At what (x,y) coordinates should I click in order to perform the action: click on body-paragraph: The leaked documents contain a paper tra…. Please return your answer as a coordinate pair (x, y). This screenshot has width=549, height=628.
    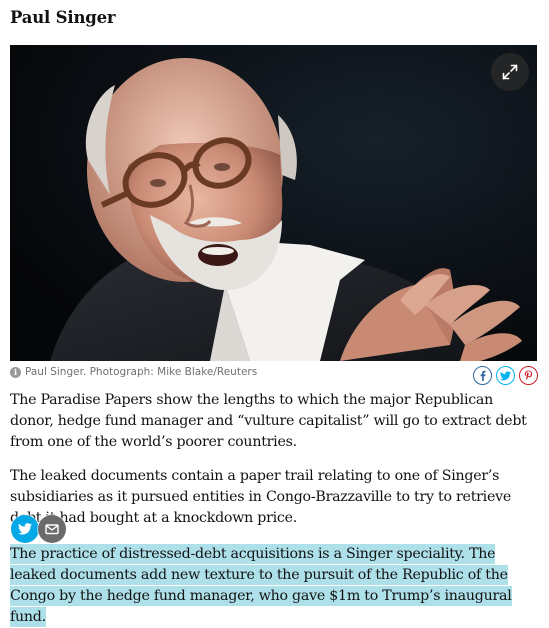
    Looking at the image, I should click on (261, 497).